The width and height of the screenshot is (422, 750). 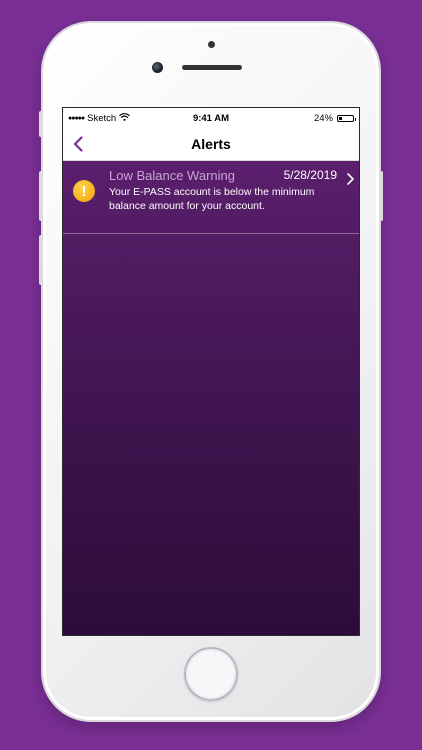 I want to click on battery-level, so click(x=341, y=118).